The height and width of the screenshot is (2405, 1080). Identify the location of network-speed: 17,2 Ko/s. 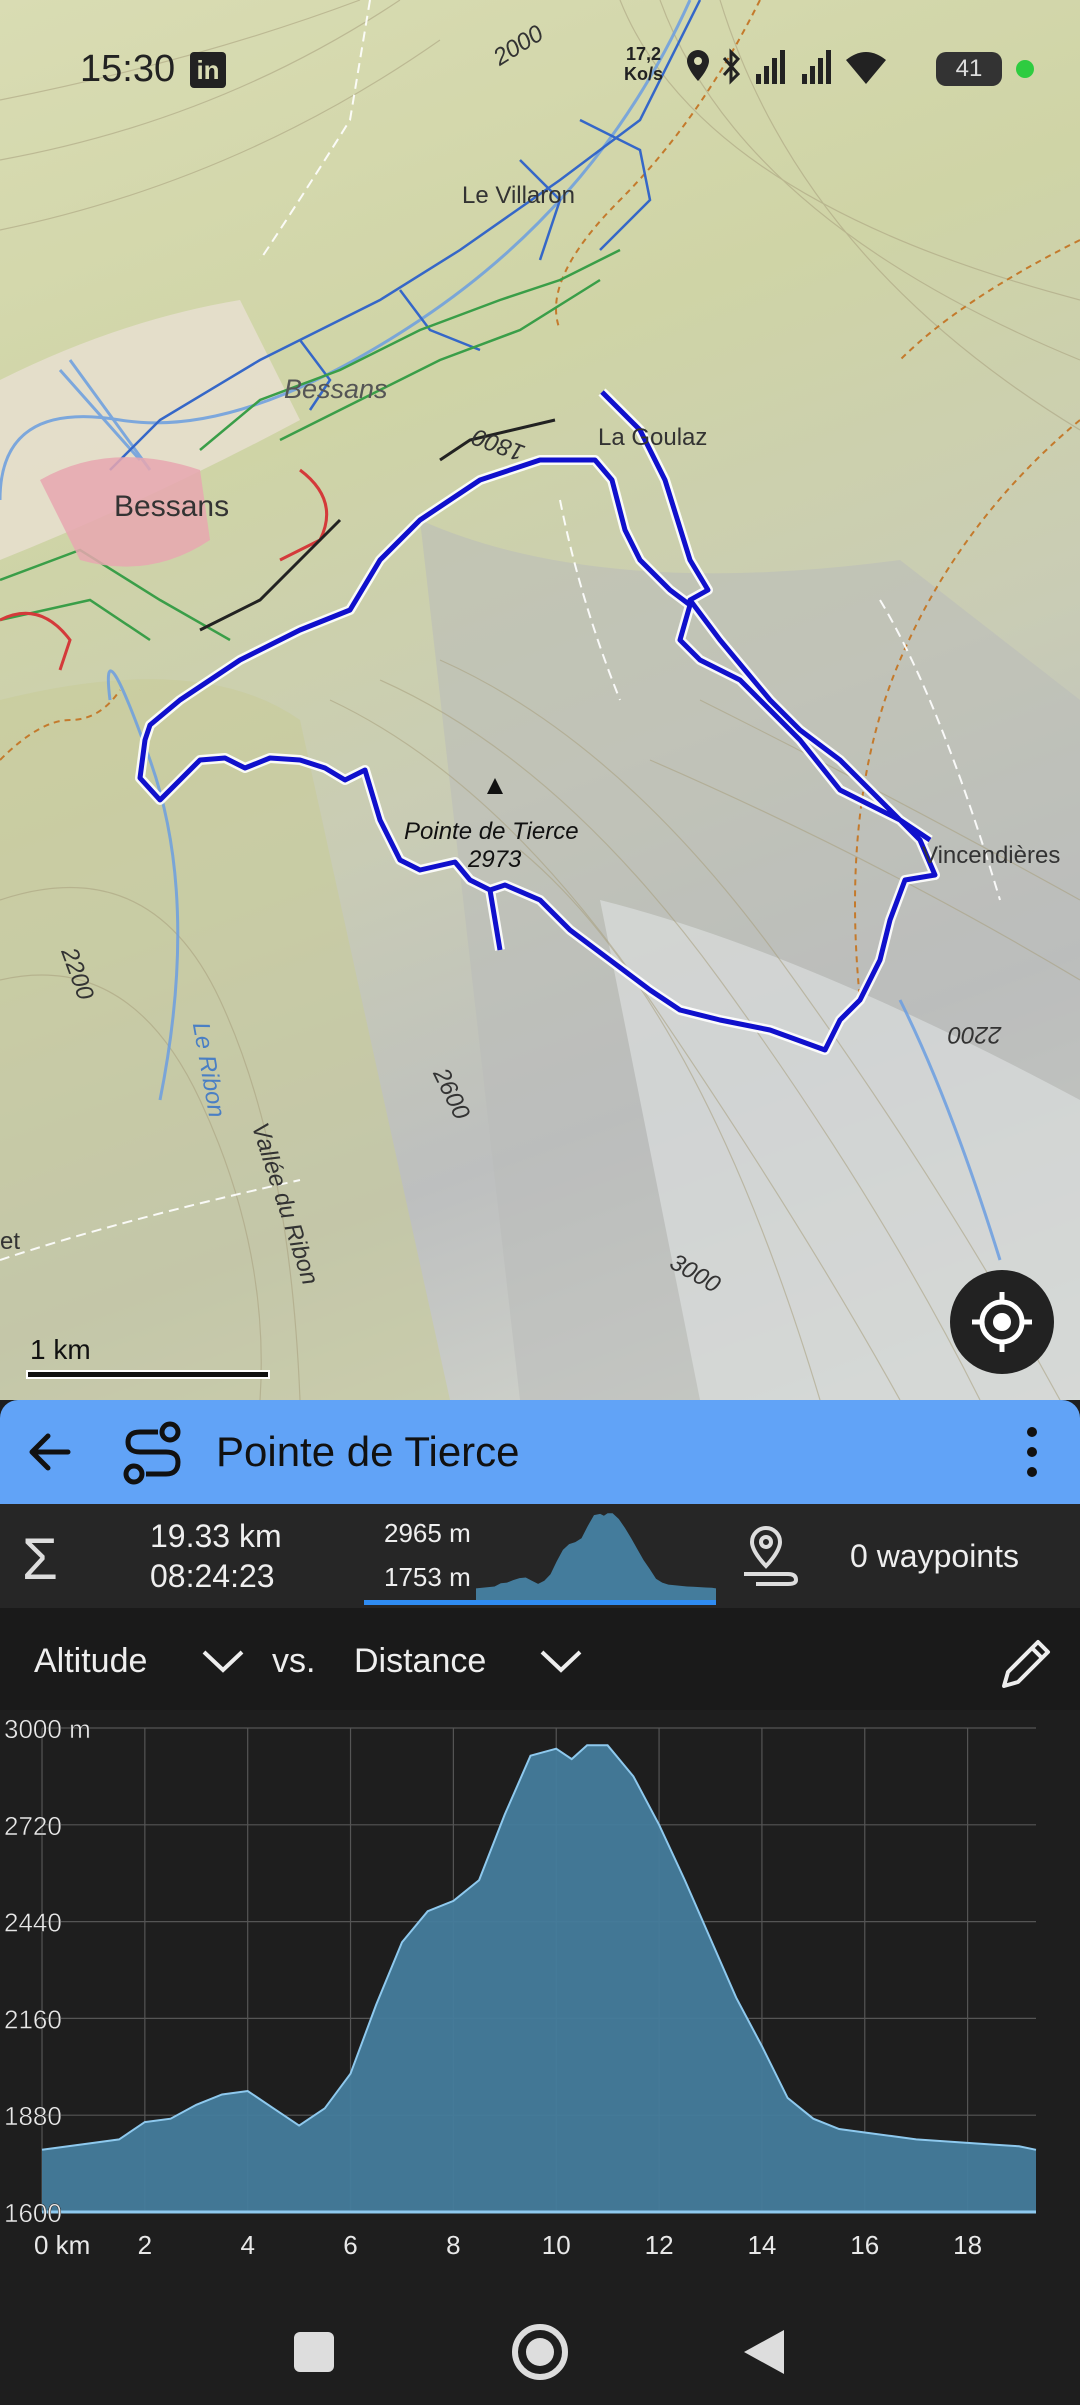
(643, 64).